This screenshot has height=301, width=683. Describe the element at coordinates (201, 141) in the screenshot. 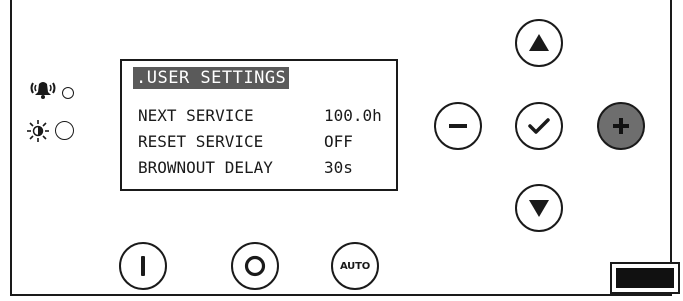

I see `setting-label: RESET SERVICE` at that location.